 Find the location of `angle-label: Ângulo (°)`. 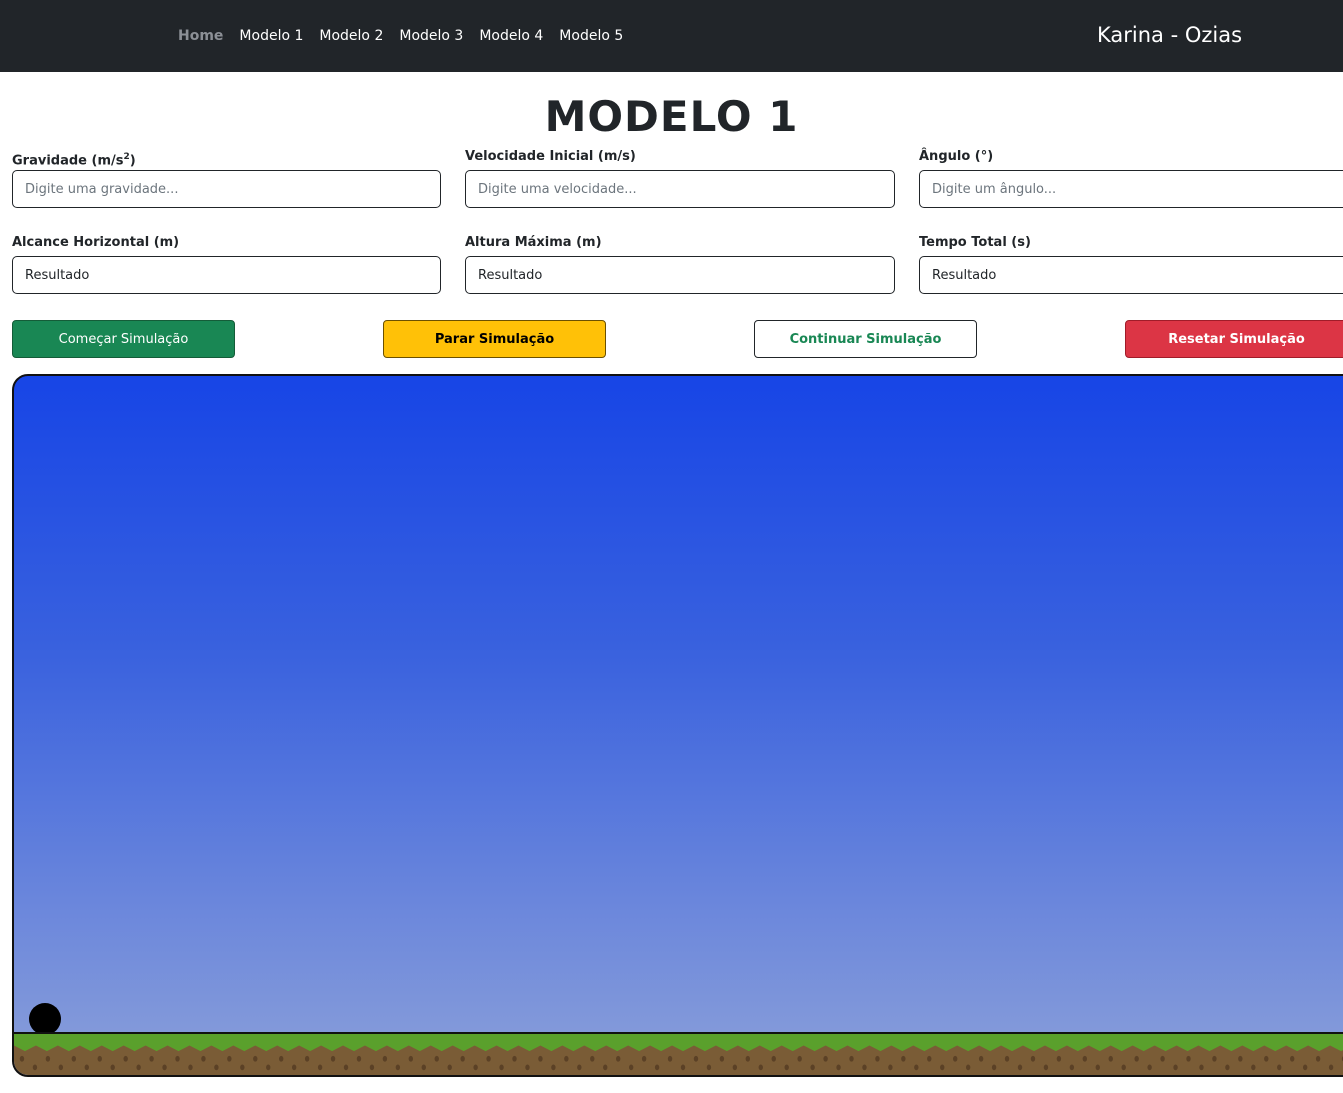

angle-label: Ângulo (°) is located at coordinates (956, 156).